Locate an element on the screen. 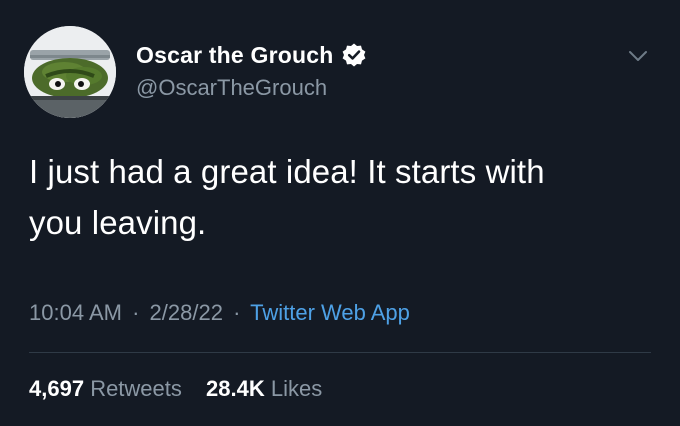  likes-label: Likes is located at coordinates (296, 388).